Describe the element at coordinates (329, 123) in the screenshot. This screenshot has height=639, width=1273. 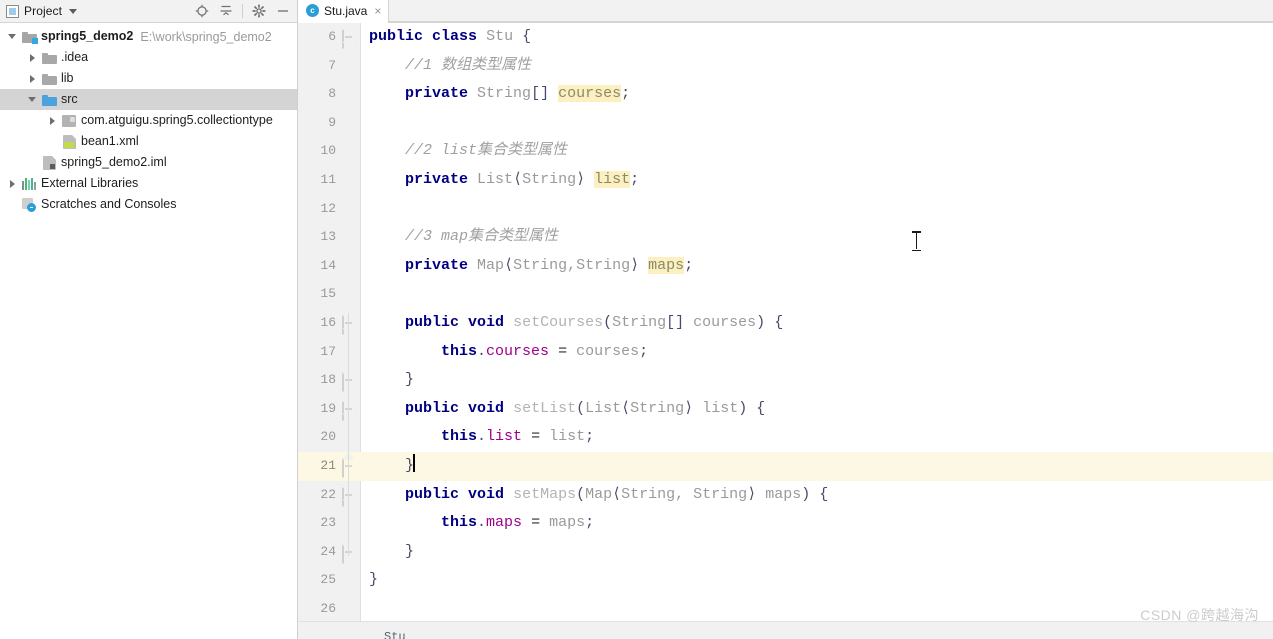
I see `gutter-row: 9` at that location.